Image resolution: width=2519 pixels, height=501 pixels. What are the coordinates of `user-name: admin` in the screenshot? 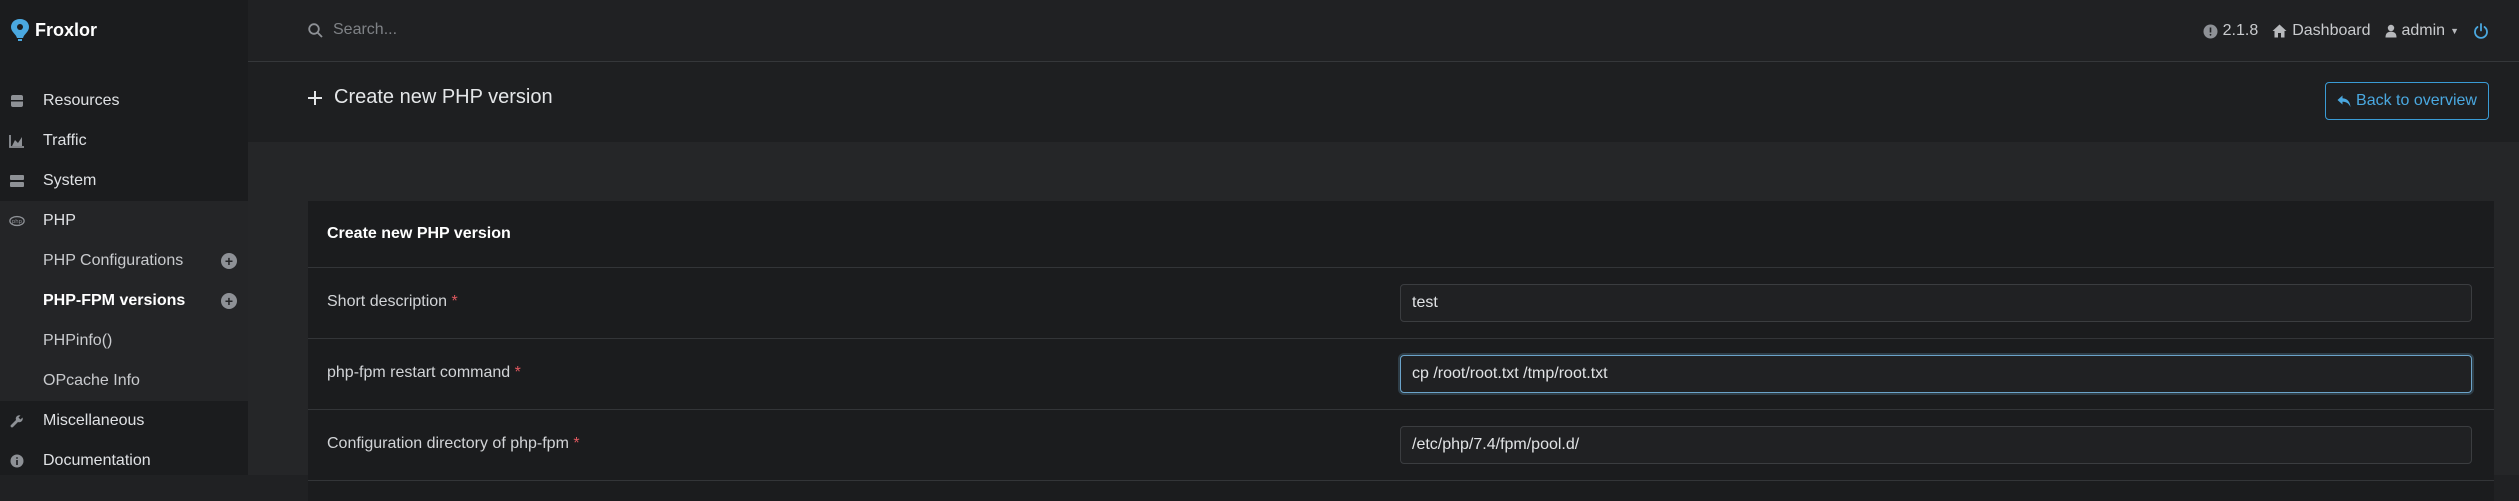 It's located at (2423, 30).